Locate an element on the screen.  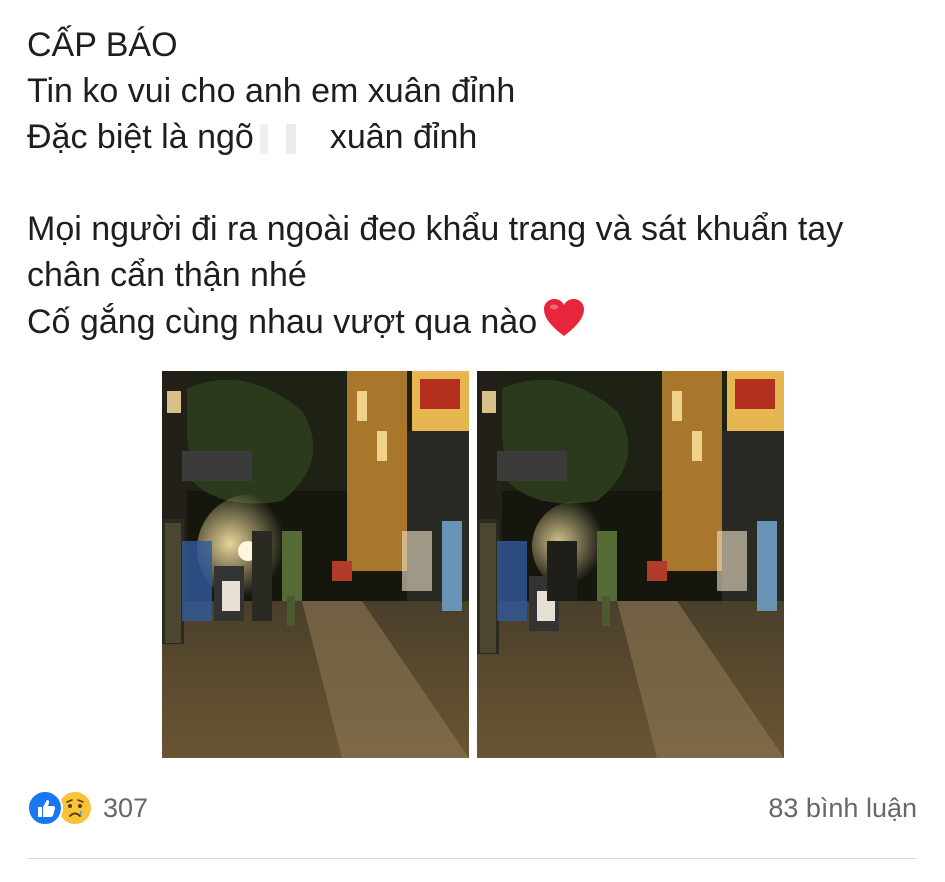
post-line: Đặc biệt là ngõ xuân đỉnh is located at coordinates (477, 137).